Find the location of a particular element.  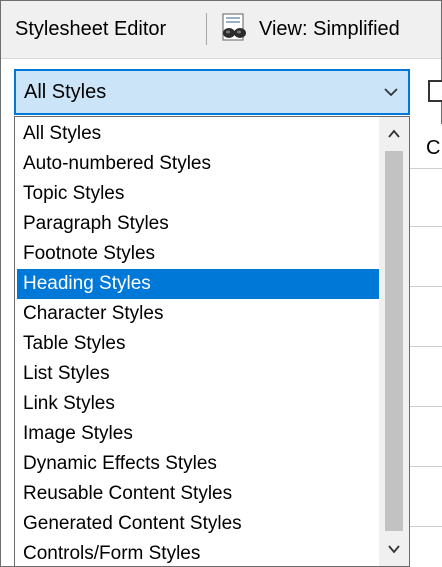

chevron-up-icon is located at coordinates (394, 133).